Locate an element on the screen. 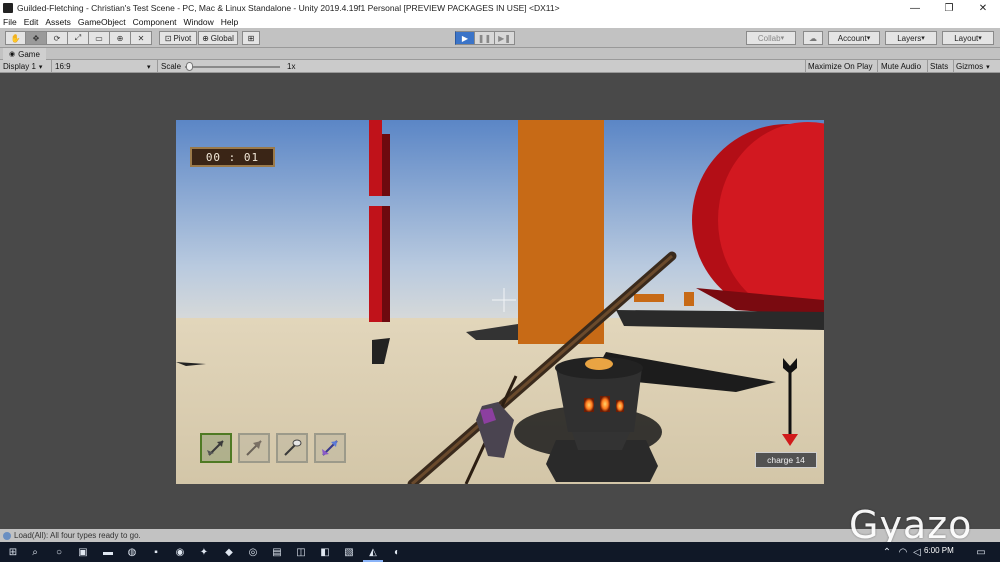 This screenshot has width=1000, height=562. layers-dropdown: Layers is located at coordinates (911, 38).